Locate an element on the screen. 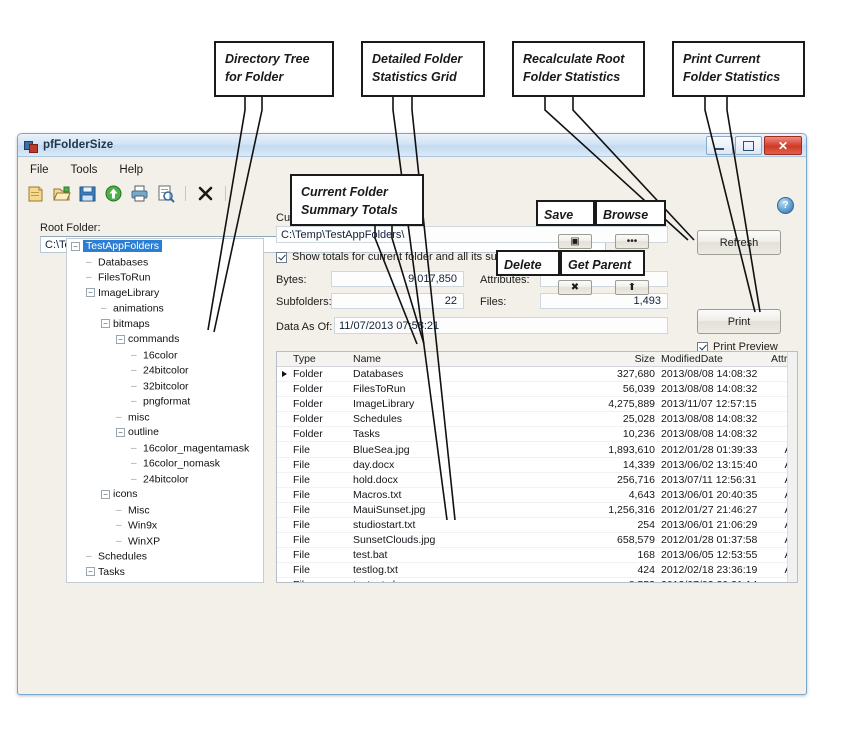  callout-recalculate-root: Recalculate Root Folder Statistics is located at coordinates (578, 69).